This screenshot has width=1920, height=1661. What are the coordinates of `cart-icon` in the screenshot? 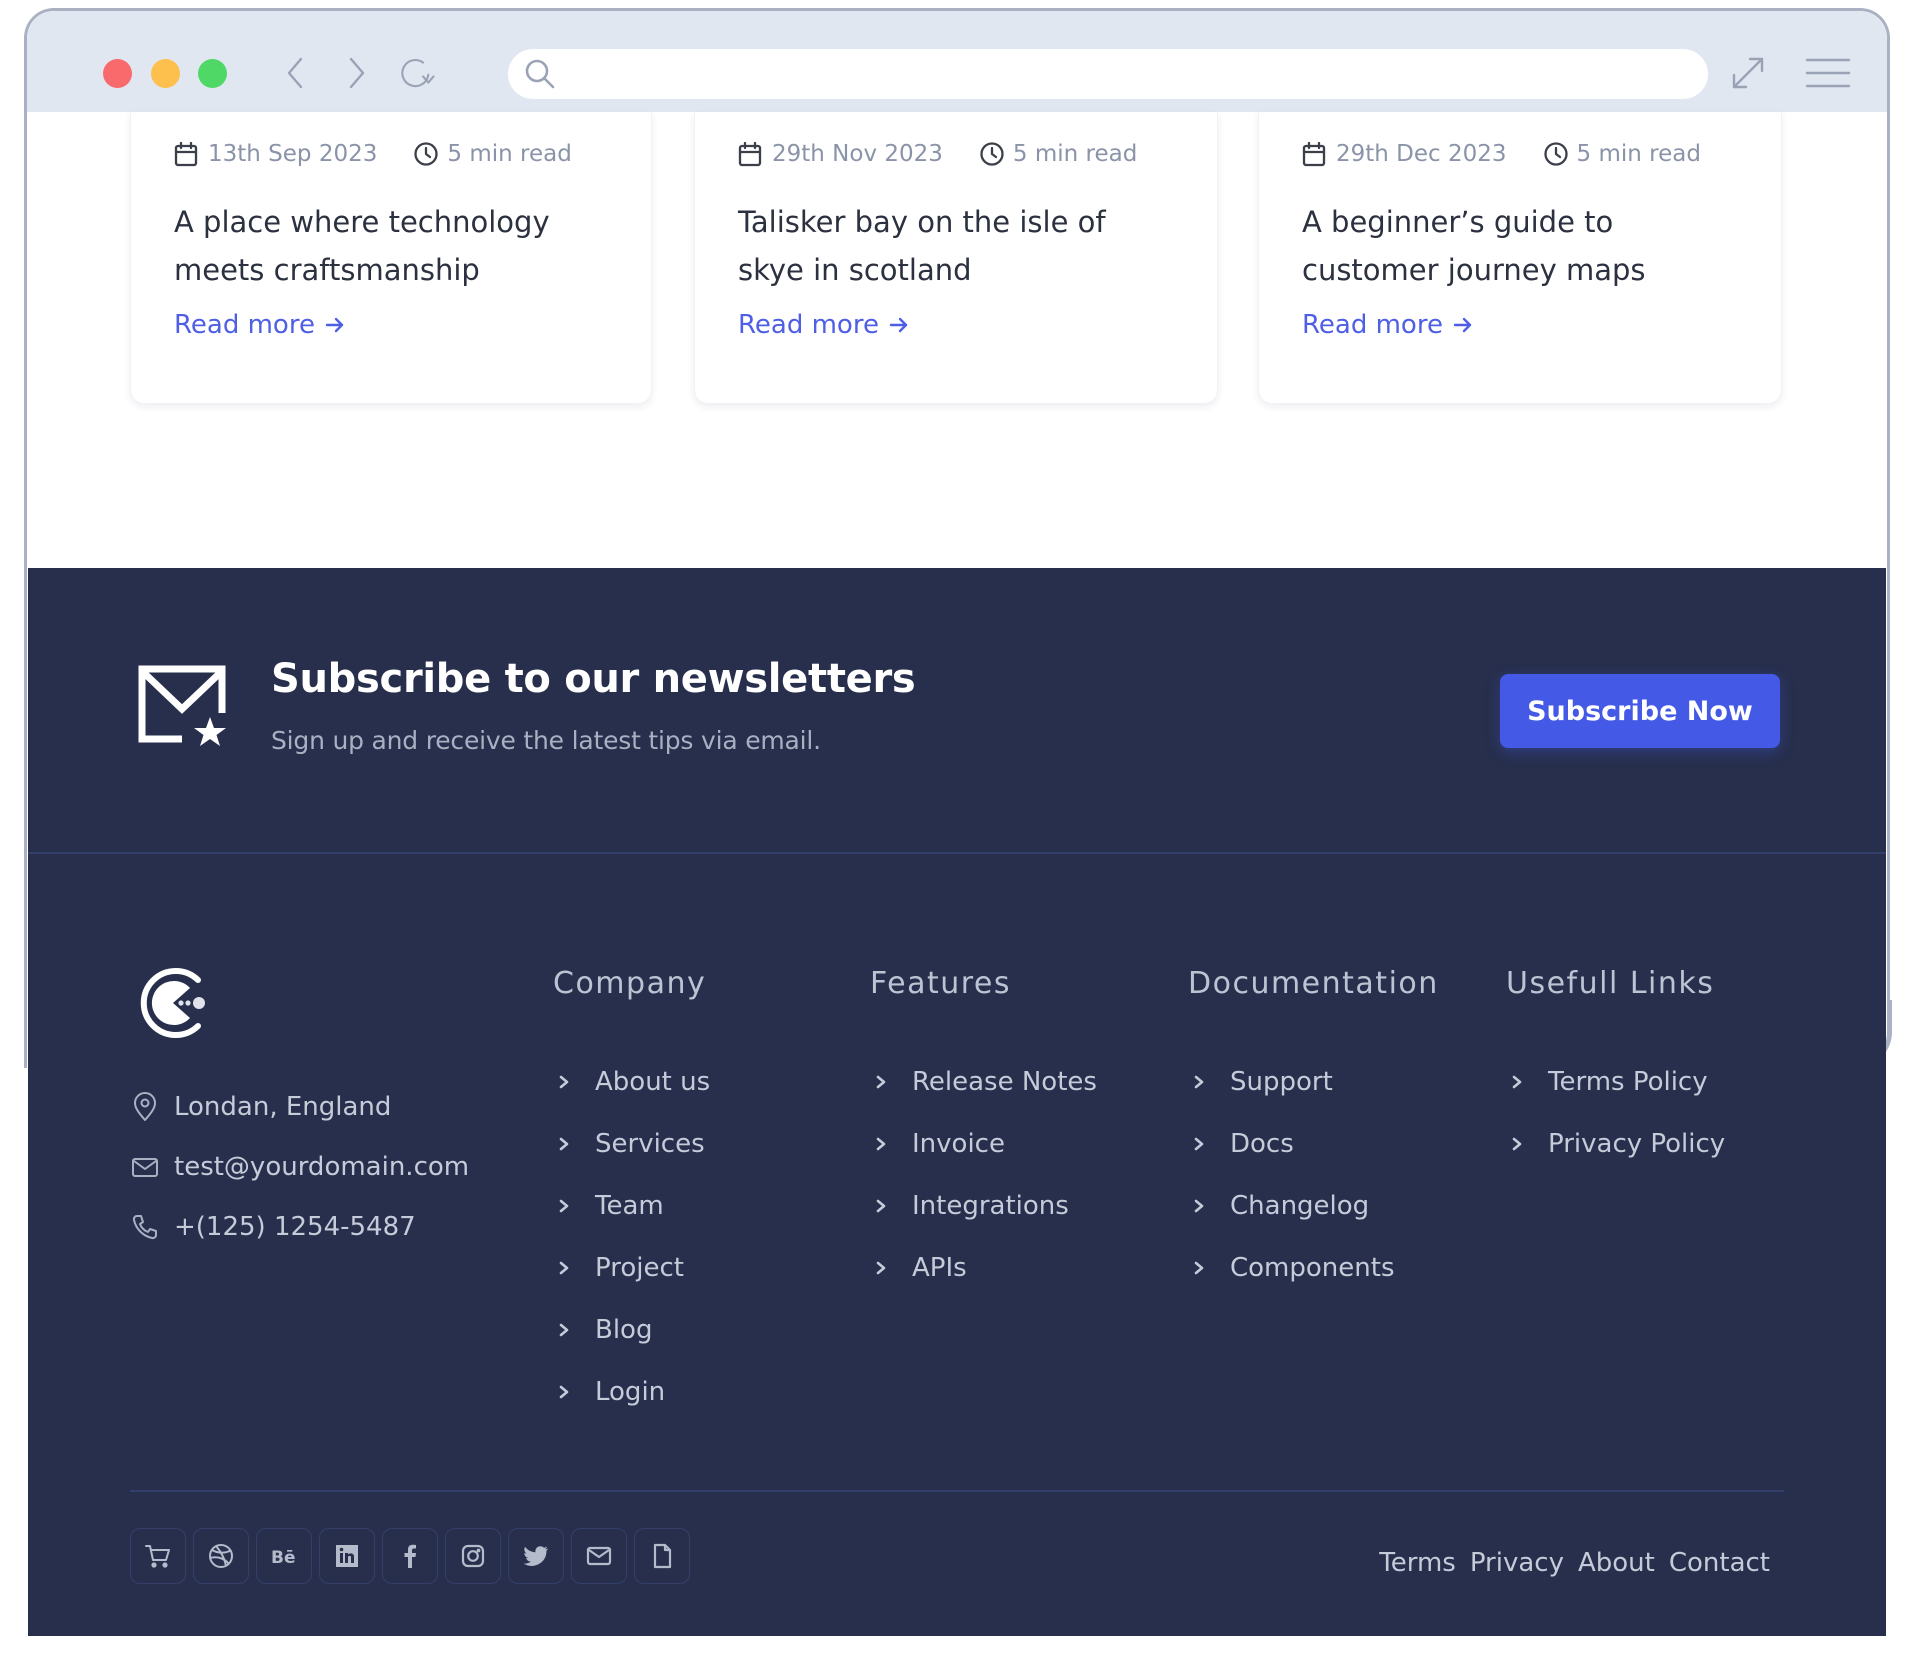 It's located at (158, 1556).